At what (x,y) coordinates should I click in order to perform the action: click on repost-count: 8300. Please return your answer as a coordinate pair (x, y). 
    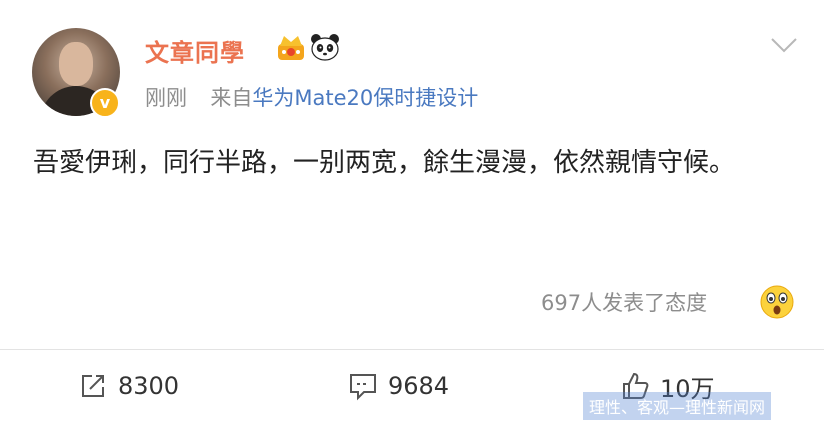
    Looking at the image, I should click on (149, 386).